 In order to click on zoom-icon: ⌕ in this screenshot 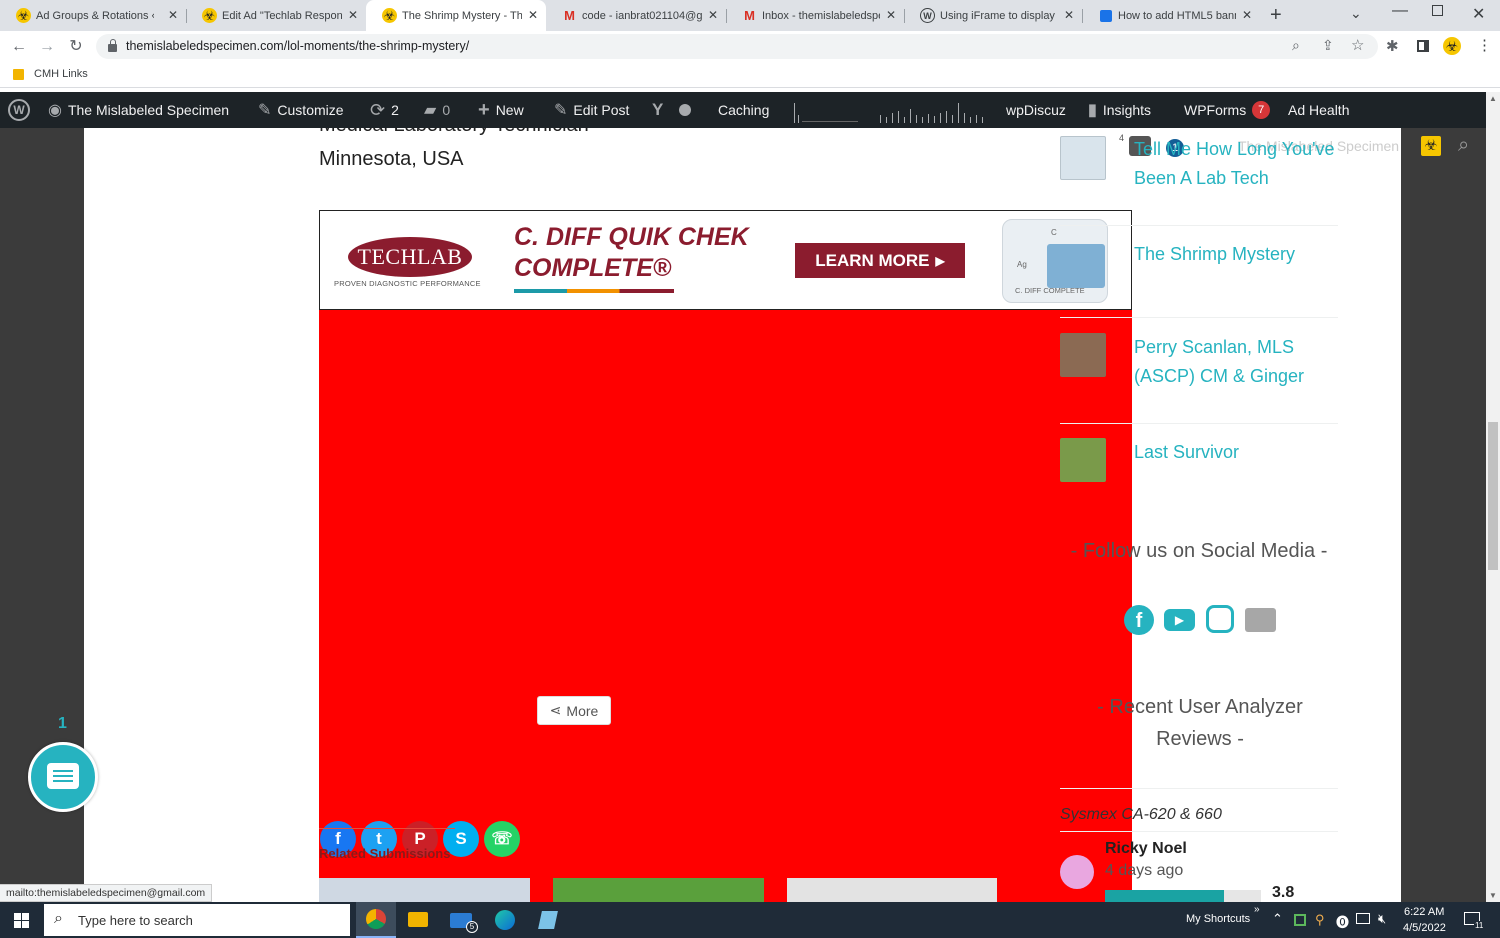, I will do `click(1296, 45)`.